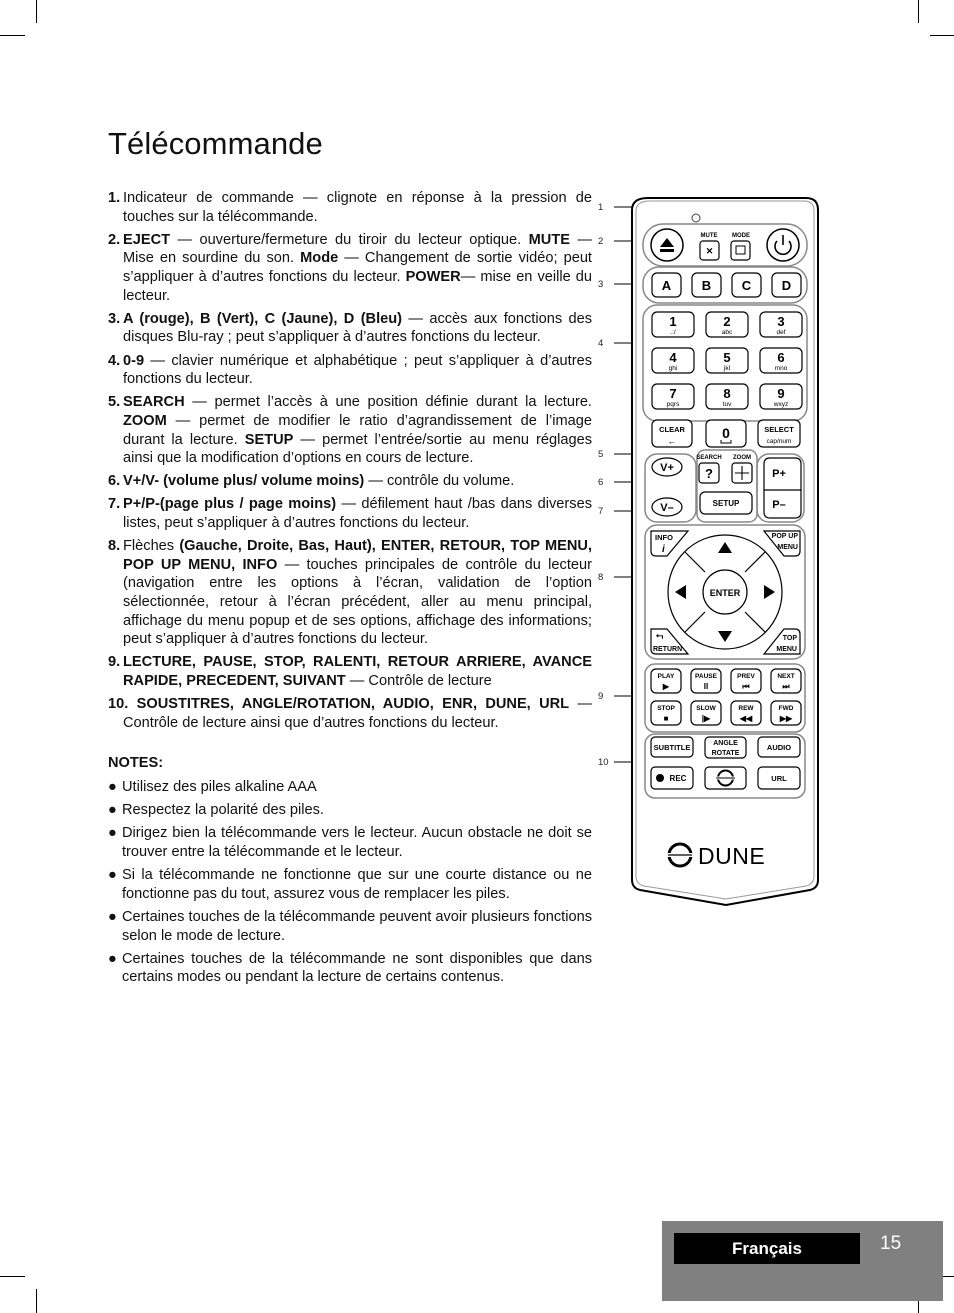  What do you see at coordinates (673, 360) in the screenshot?
I see `digit-4-button: 4ghi` at bounding box center [673, 360].